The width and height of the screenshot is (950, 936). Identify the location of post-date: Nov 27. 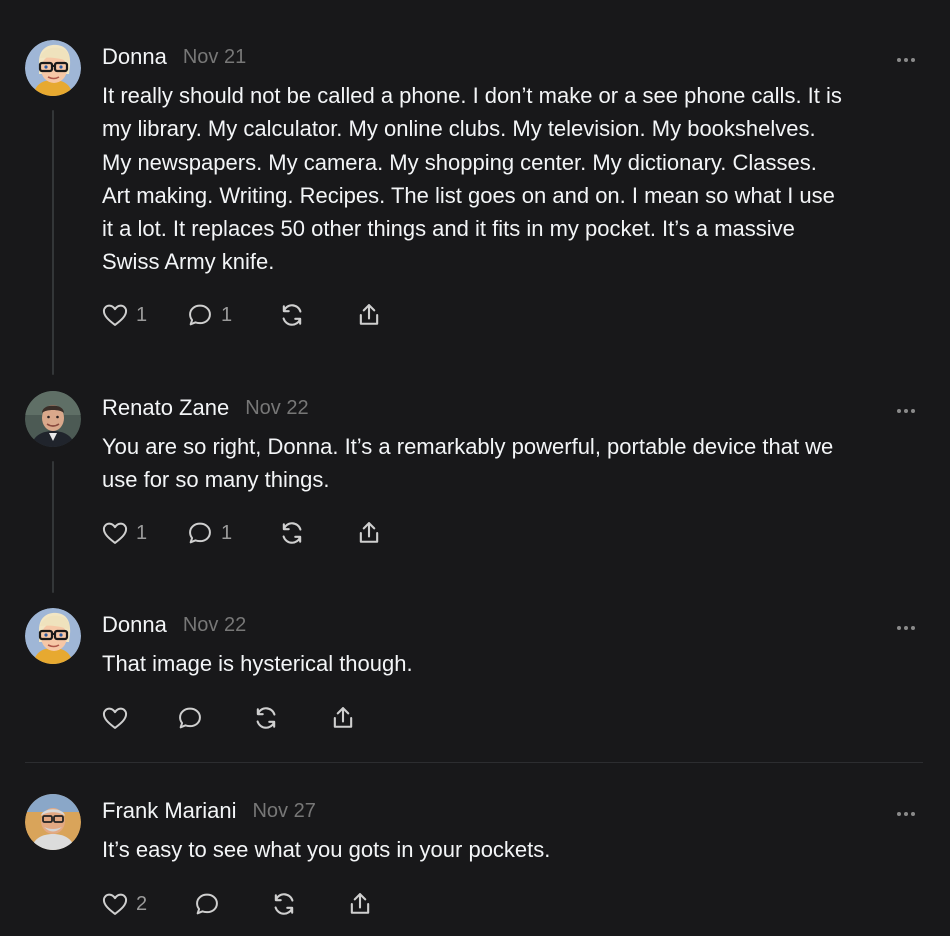
(283, 811).